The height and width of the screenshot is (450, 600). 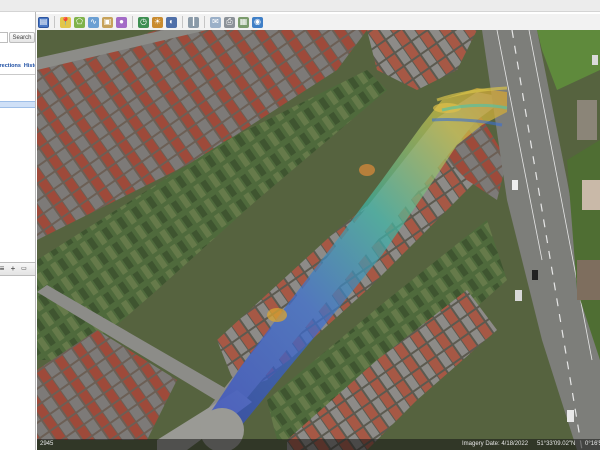 What do you see at coordinates (318, 22) in the screenshot?
I see `toolbar: ▤ 📍 ⬠ ∿ ▣ ● ◷ ☀ ◐ ┃ ✉ ⎙ ▦ ◉` at bounding box center [318, 22].